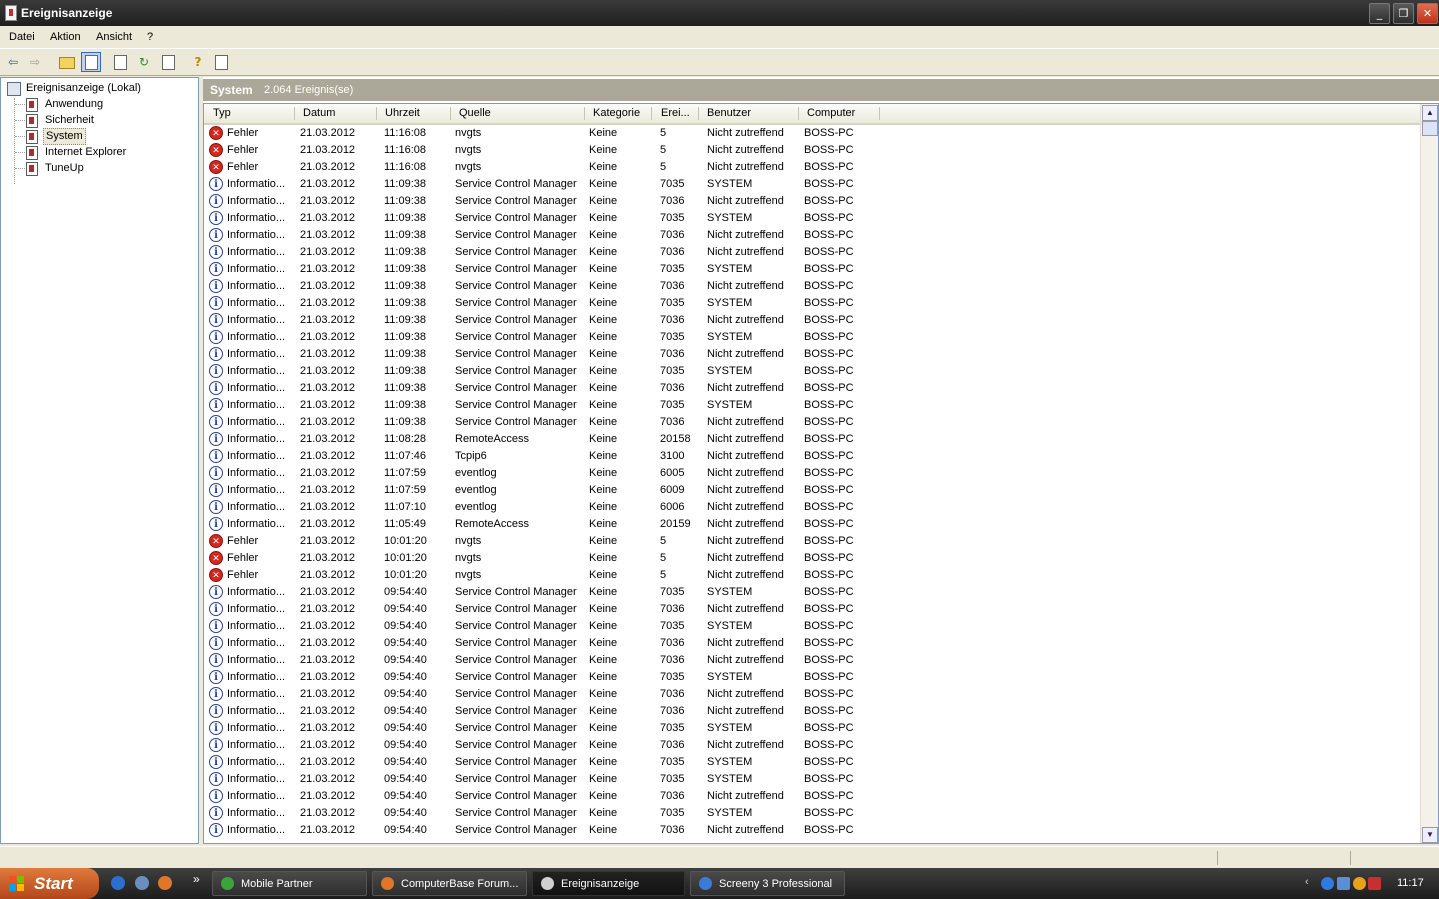  I want to click on start-button: Start, so click(49, 883).